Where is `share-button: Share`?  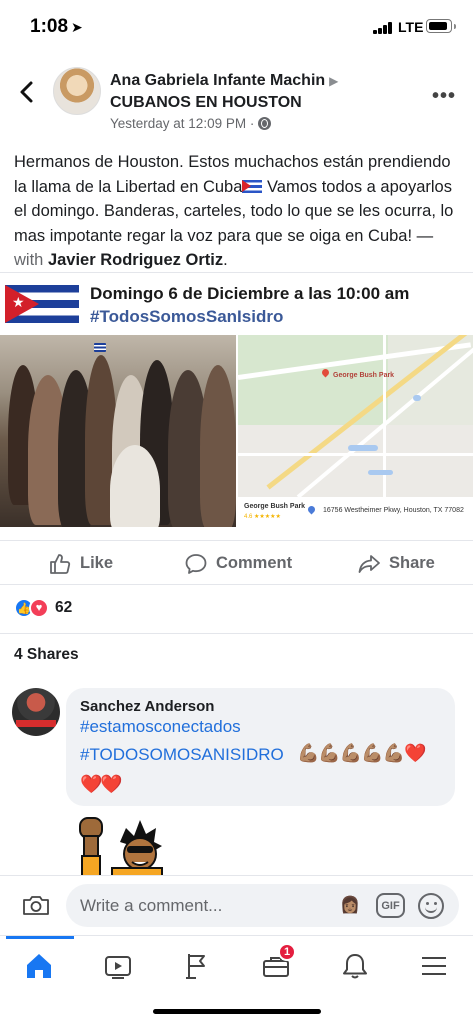
share-button: Share is located at coordinates (396, 563).